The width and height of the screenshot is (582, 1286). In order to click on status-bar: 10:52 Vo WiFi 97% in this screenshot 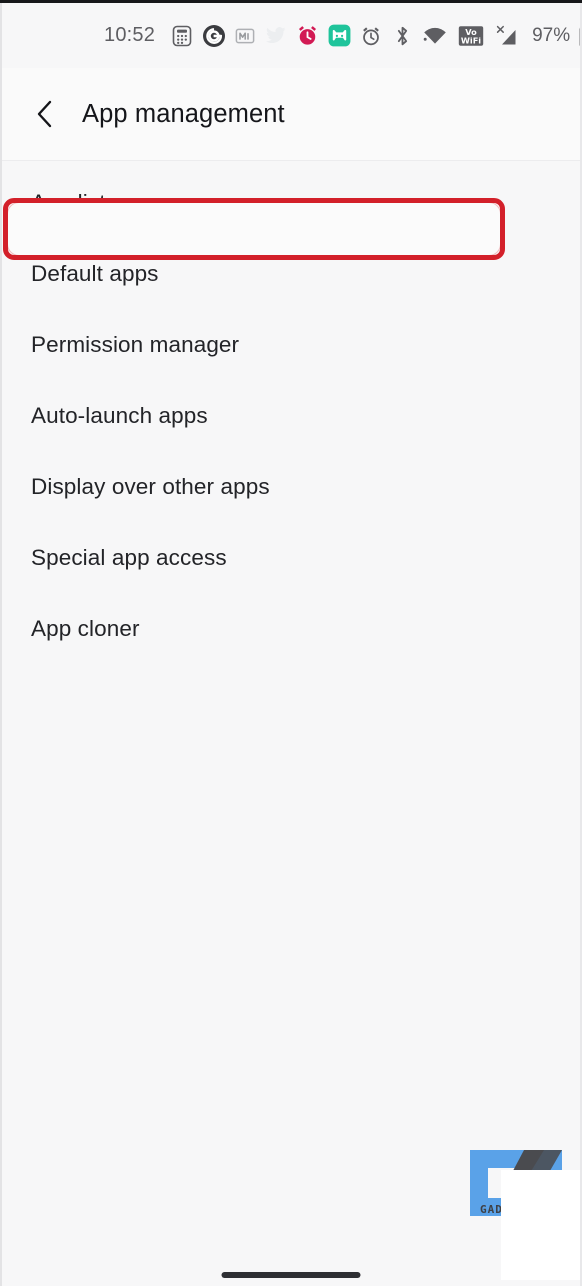, I will do `click(291, 35)`.